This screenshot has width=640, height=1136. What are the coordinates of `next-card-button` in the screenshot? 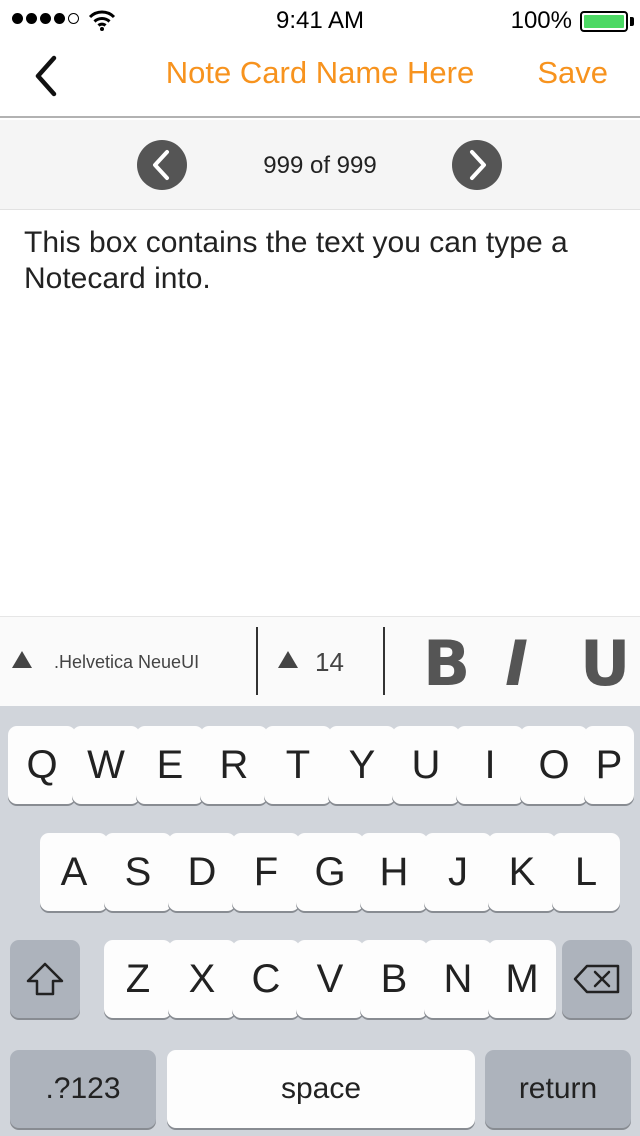 It's located at (477, 165).